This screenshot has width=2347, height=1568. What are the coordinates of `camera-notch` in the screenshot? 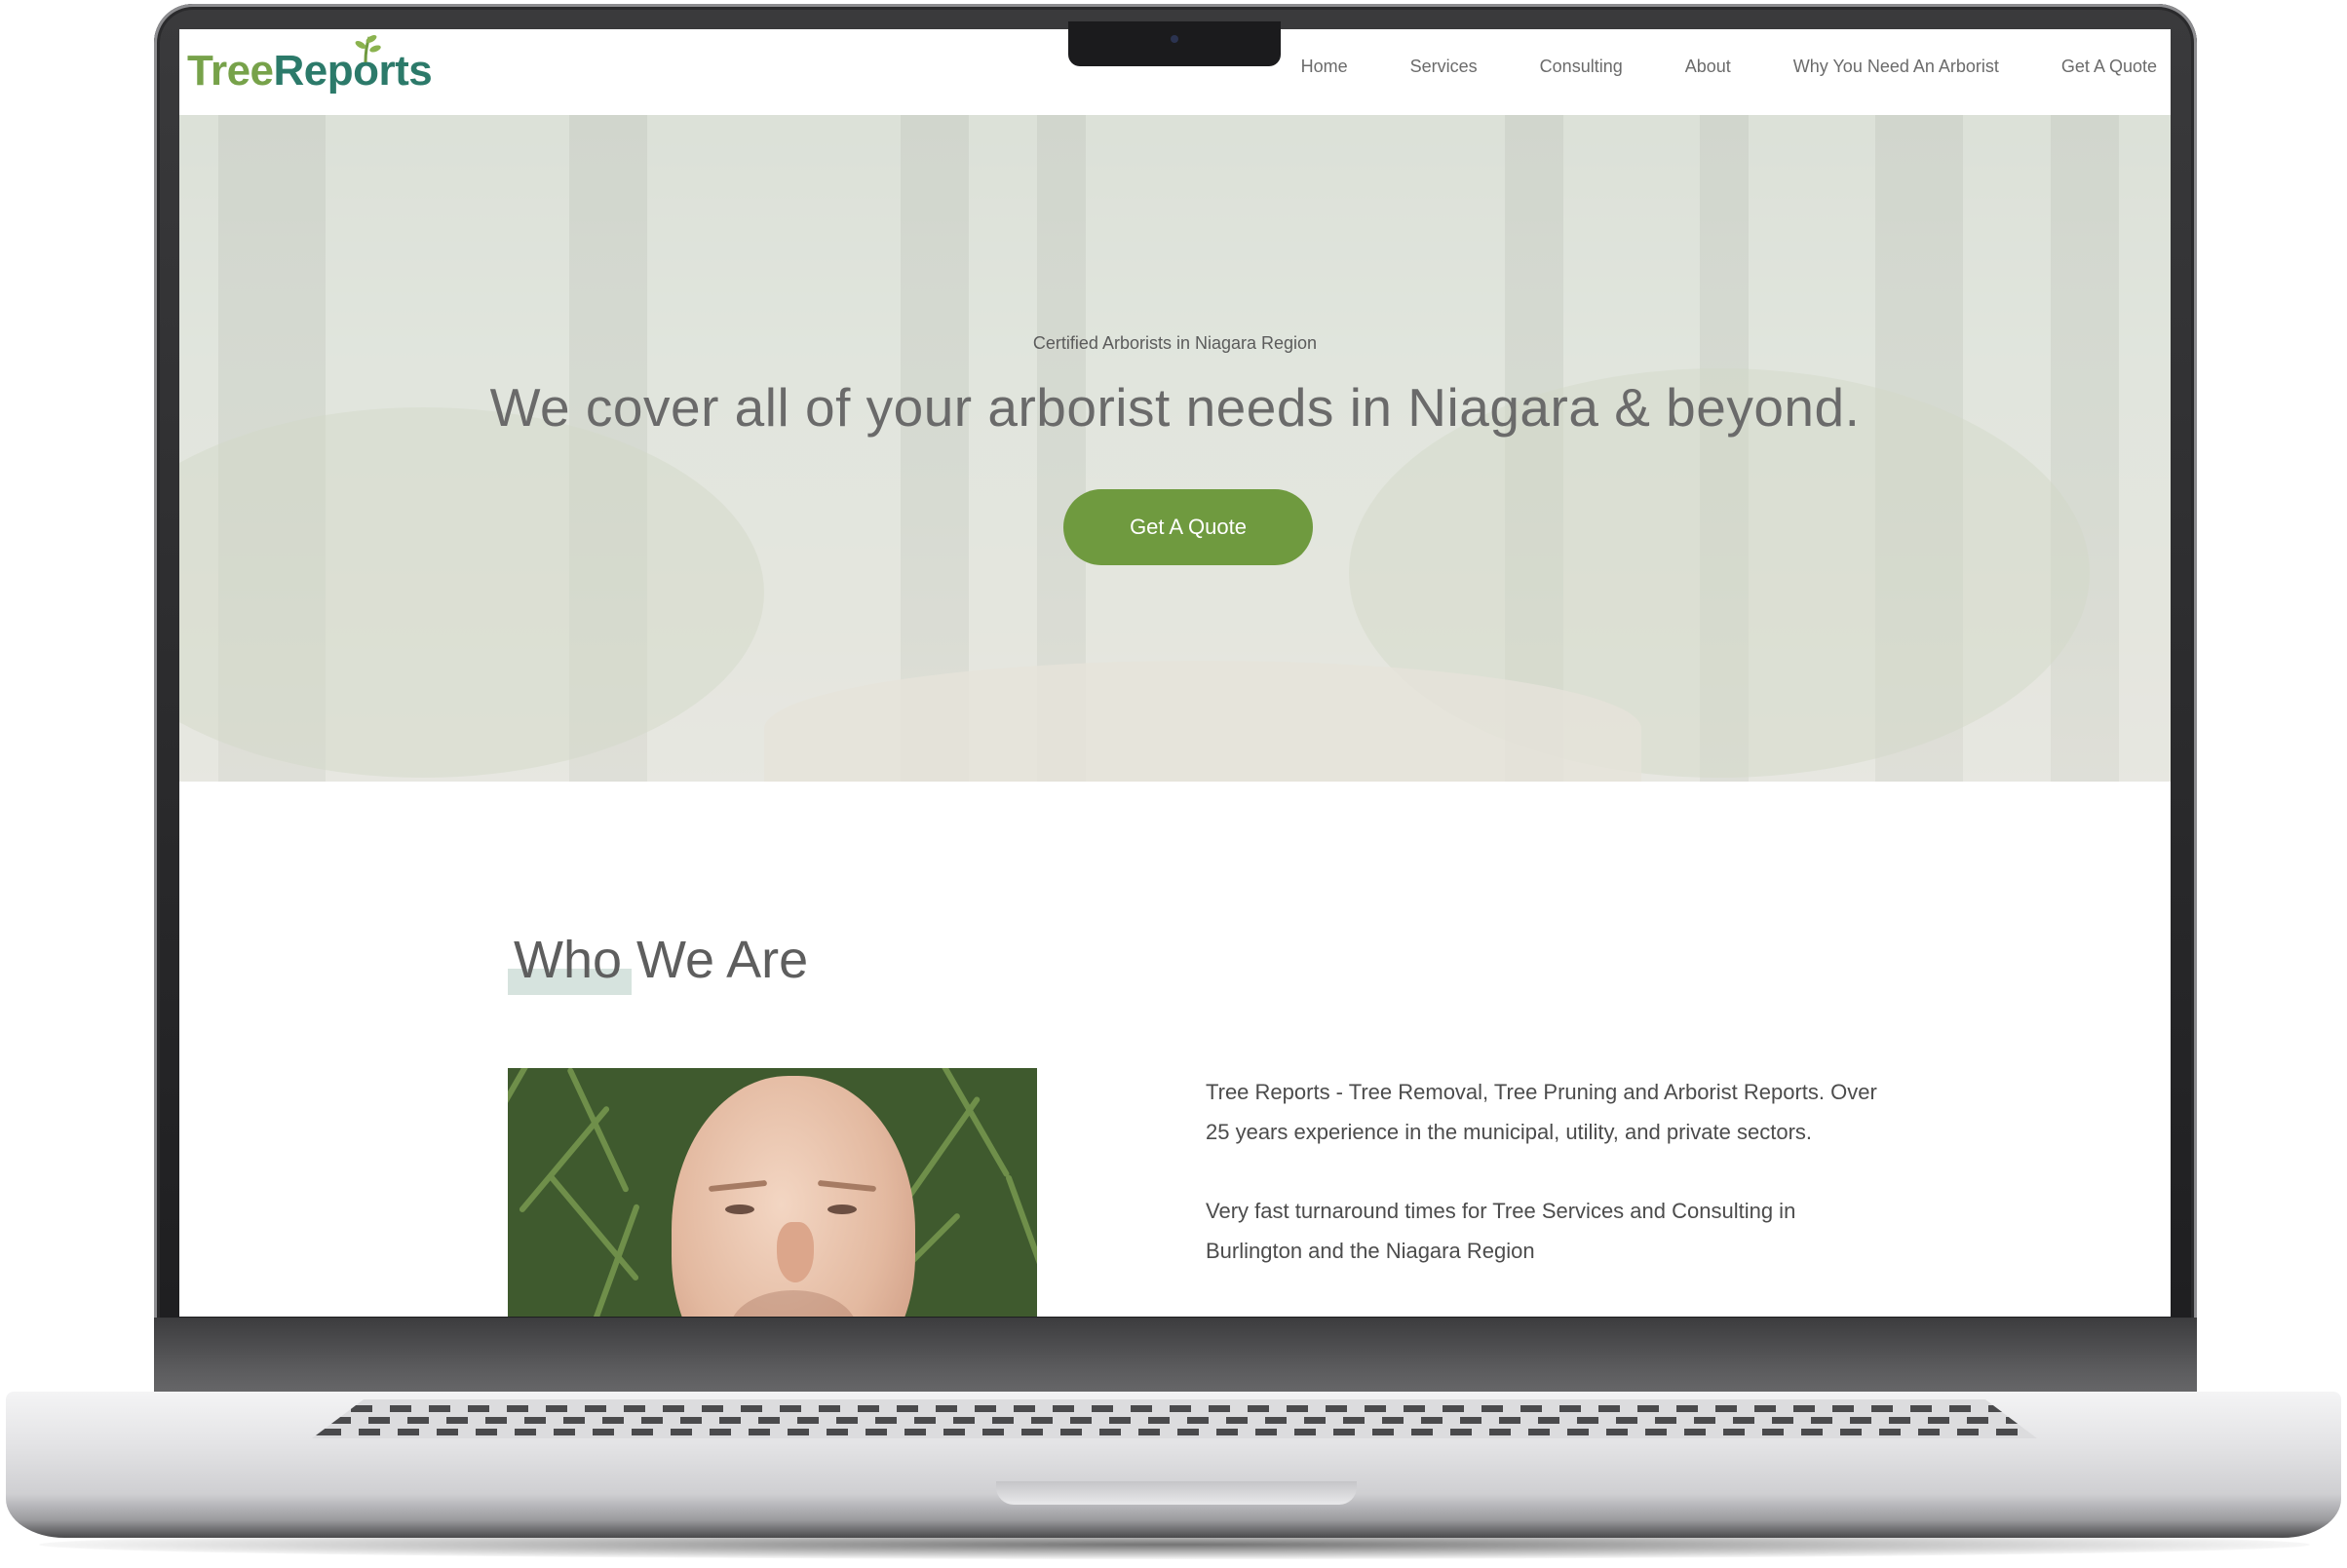 It's located at (1174, 43).